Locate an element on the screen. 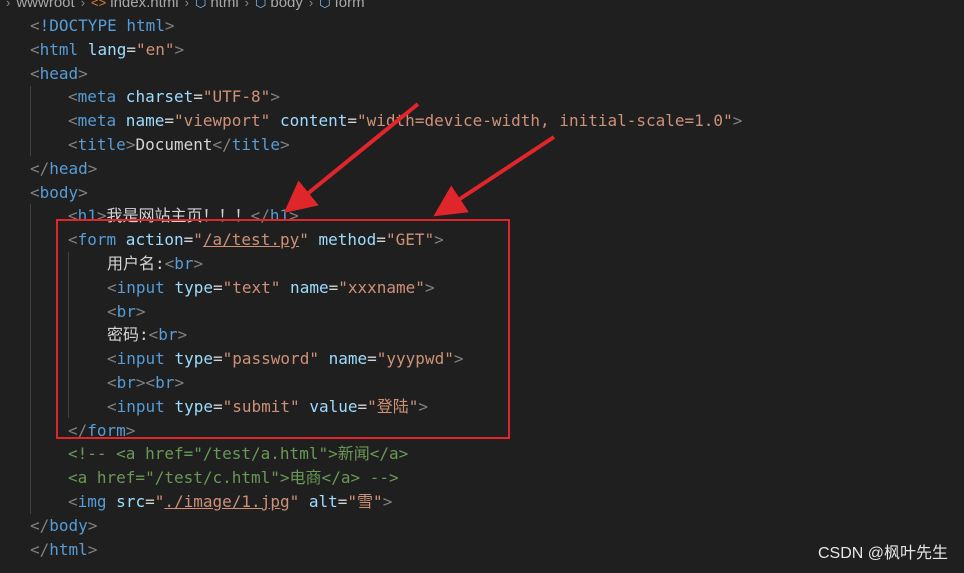 This screenshot has height=573, width=964. code-line: <img src="./image/1.jpg" alt="雪"> is located at coordinates (230, 501).